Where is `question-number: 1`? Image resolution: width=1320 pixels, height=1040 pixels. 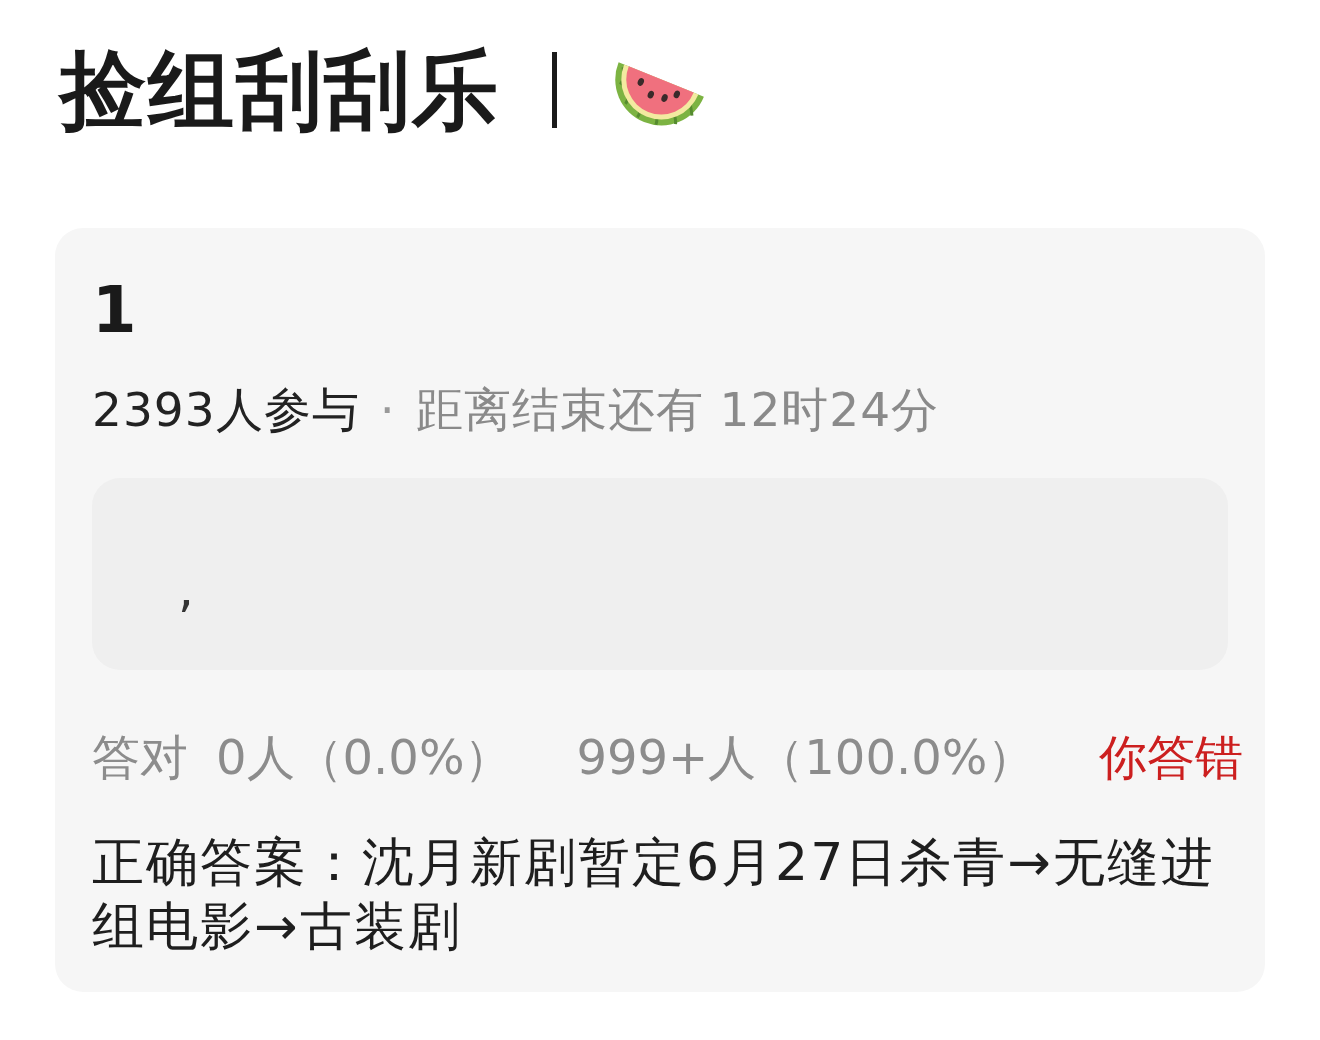
question-number: 1 is located at coordinates (115, 310).